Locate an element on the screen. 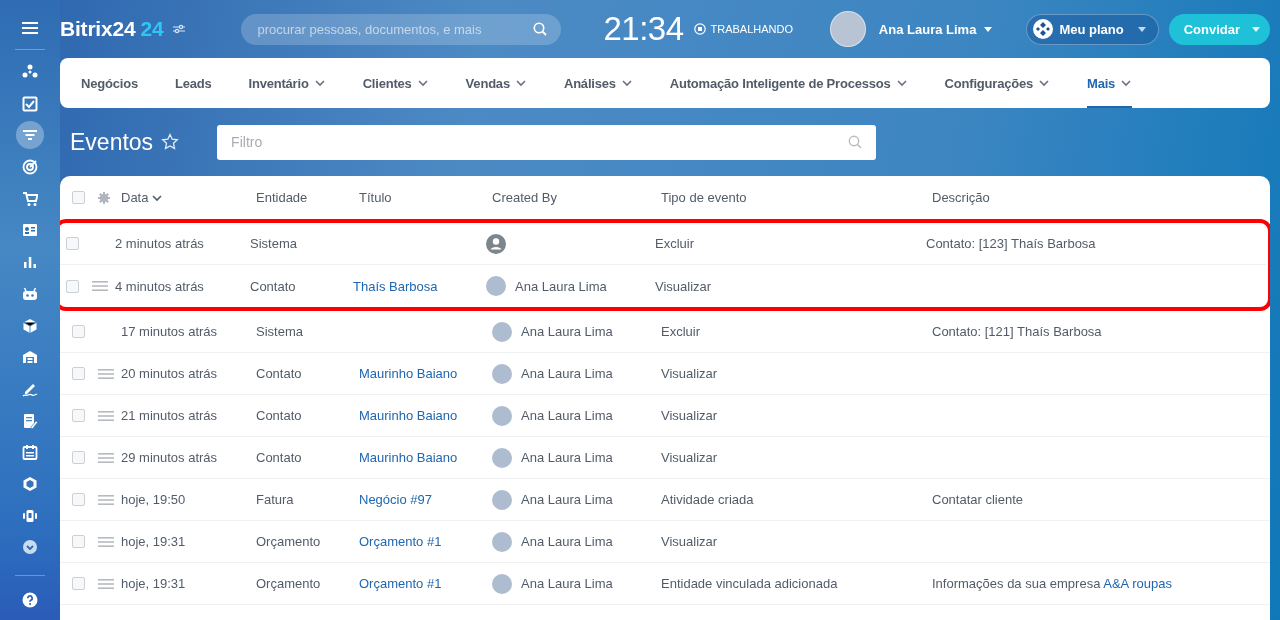 This screenshot has width=1280, height=620. date-cell: 2 minutos atrás is located at coordinates (159, 243).